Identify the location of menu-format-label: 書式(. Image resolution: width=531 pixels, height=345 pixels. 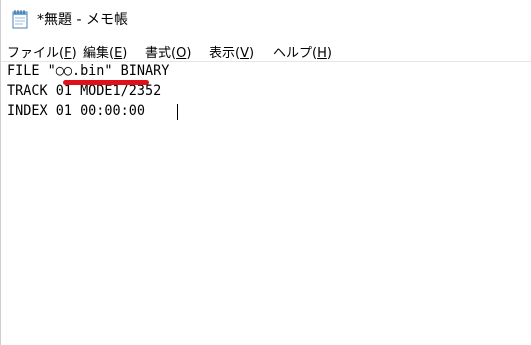
(161, 53).